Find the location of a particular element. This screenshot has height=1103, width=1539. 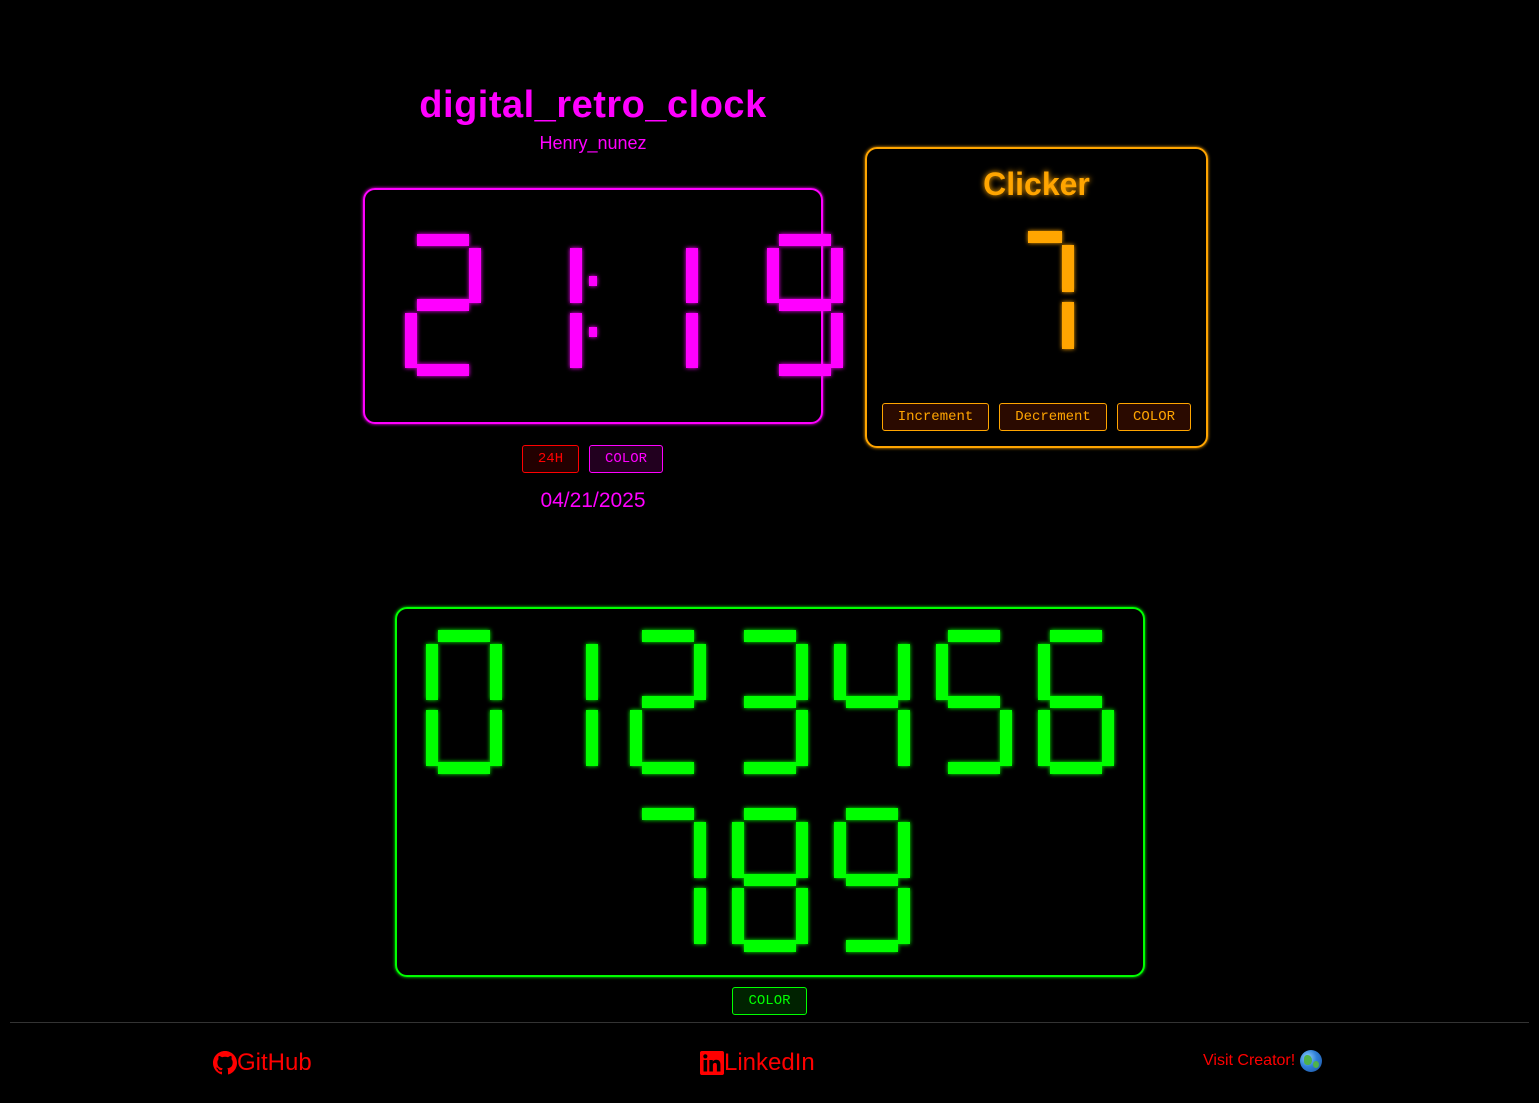

digits-color-button: COLOR is located at coordinates (769, 1001).